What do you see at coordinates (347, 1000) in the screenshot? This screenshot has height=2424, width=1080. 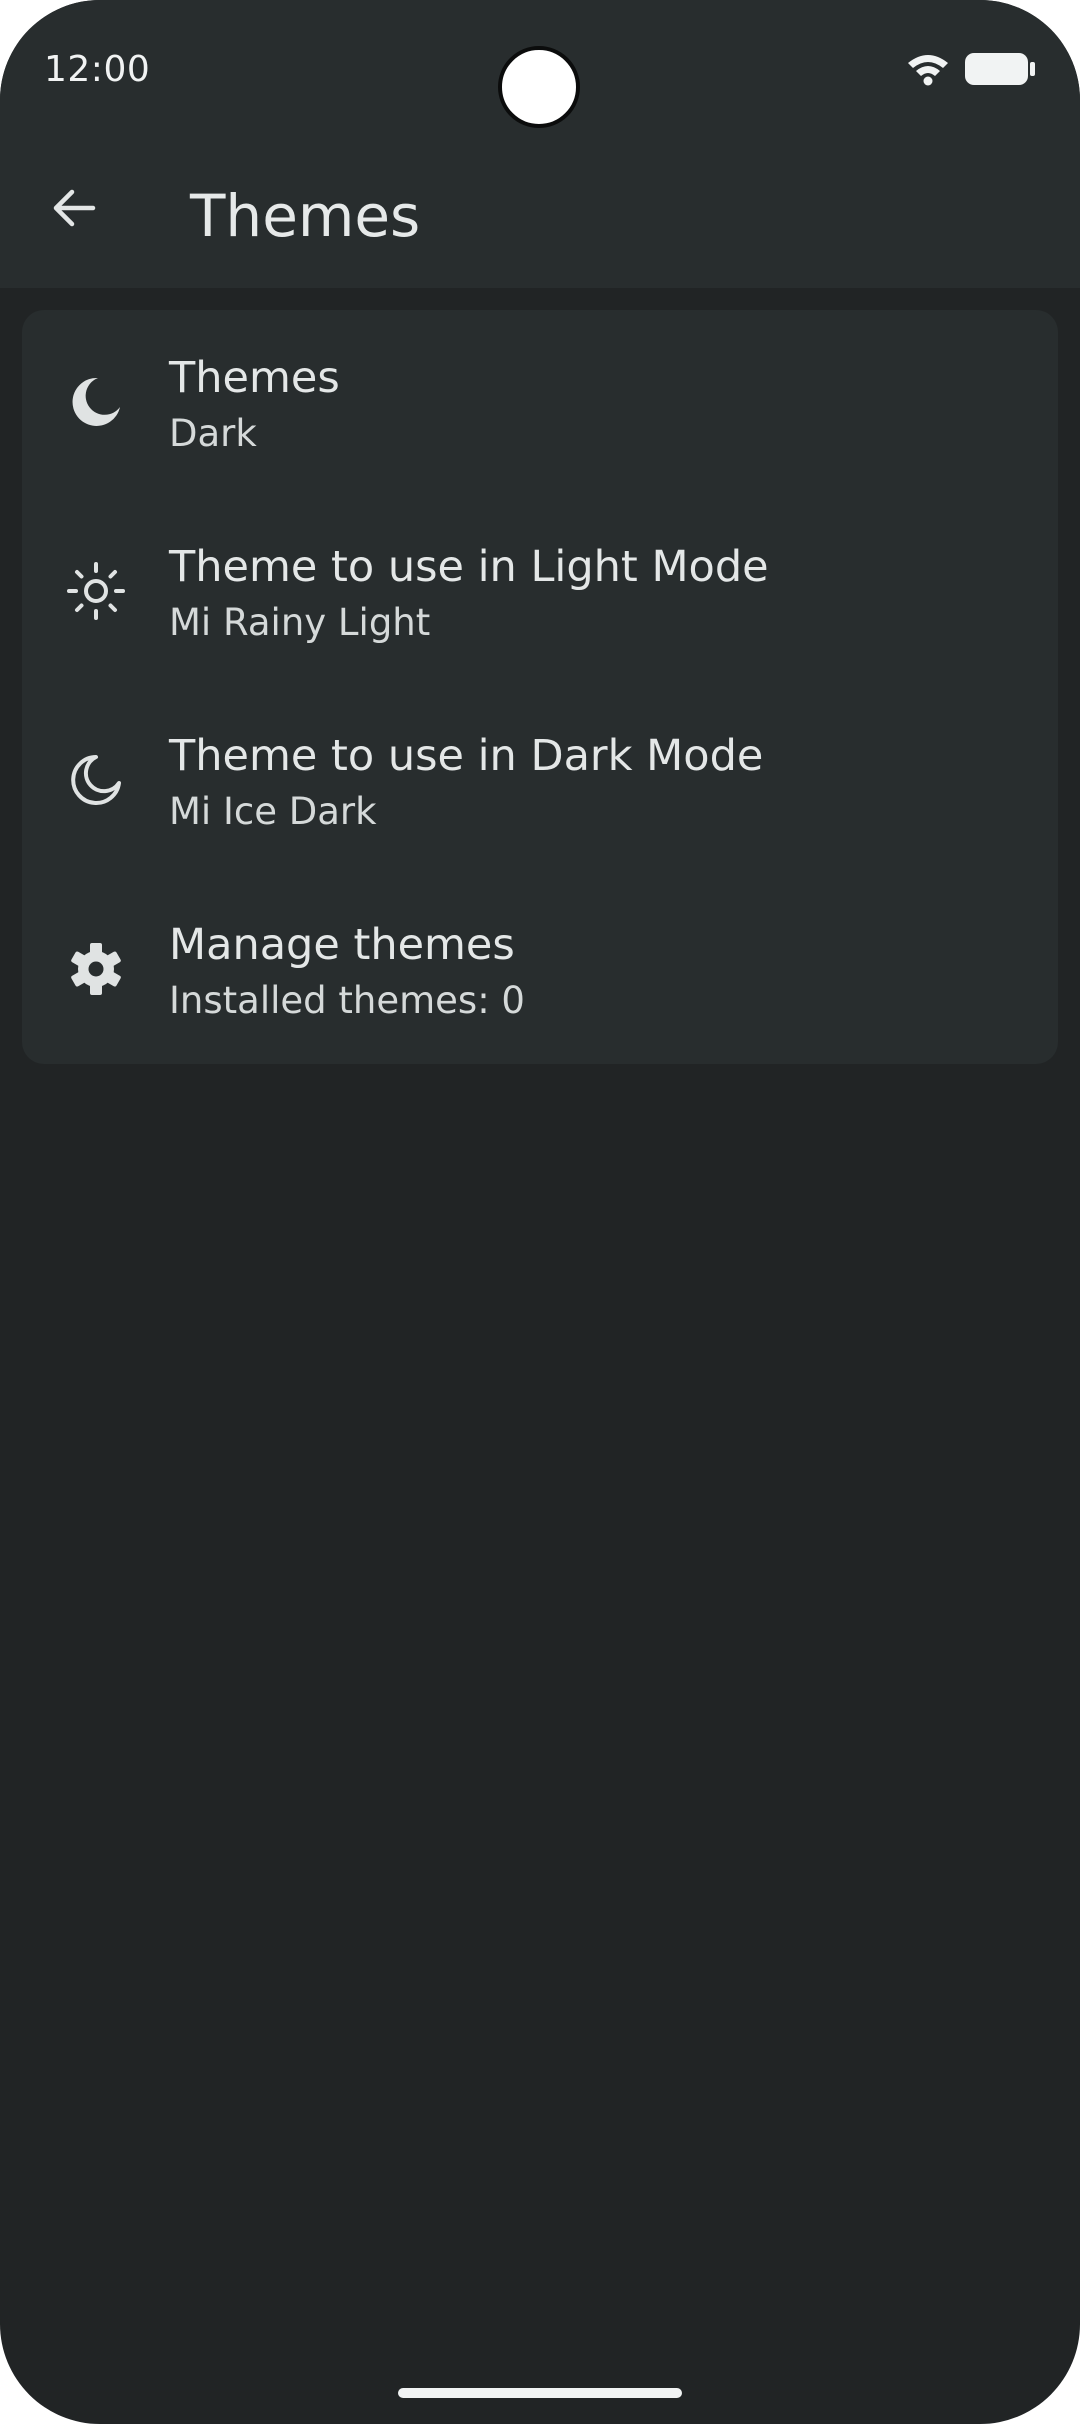 I see `setting-value: Installed themes: 0` at bounding box center [347, 1000].